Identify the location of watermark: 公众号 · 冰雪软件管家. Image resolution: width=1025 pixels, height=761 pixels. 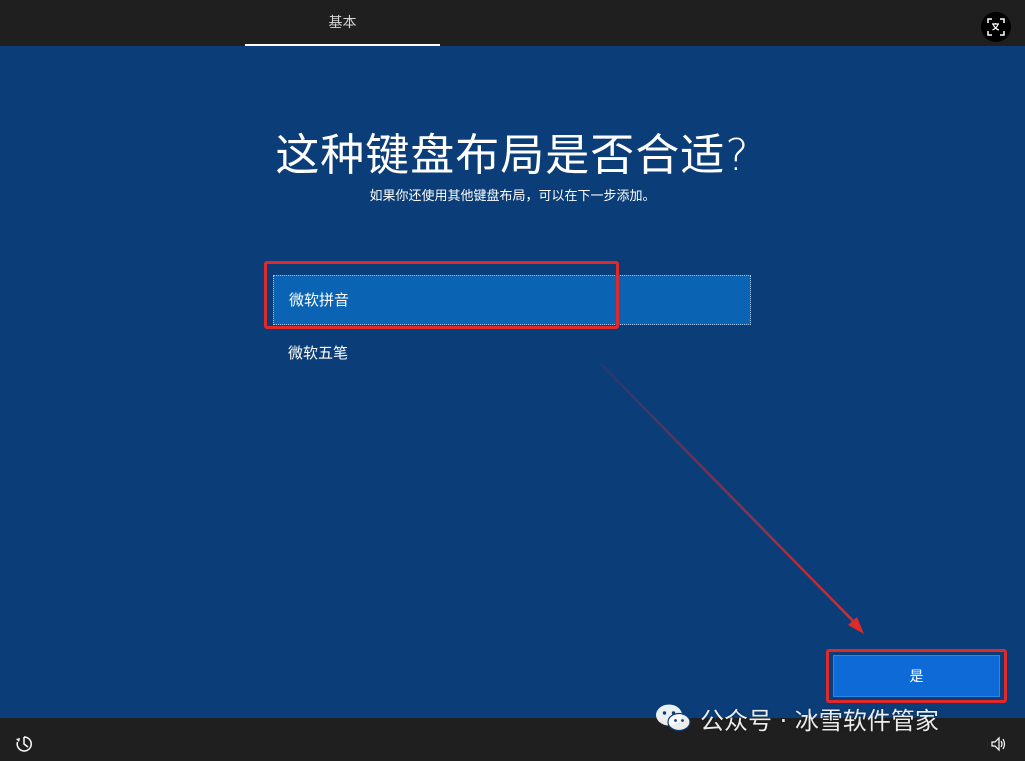
(796, 718).